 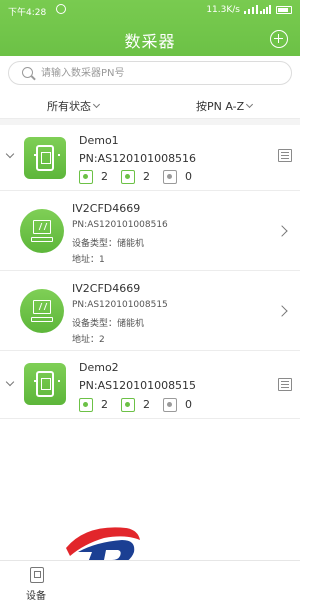 What do you see at coordinates (27, 13) in the screenshot?
I see `status-time: 下午4:28` at bounding box center [27, 13].